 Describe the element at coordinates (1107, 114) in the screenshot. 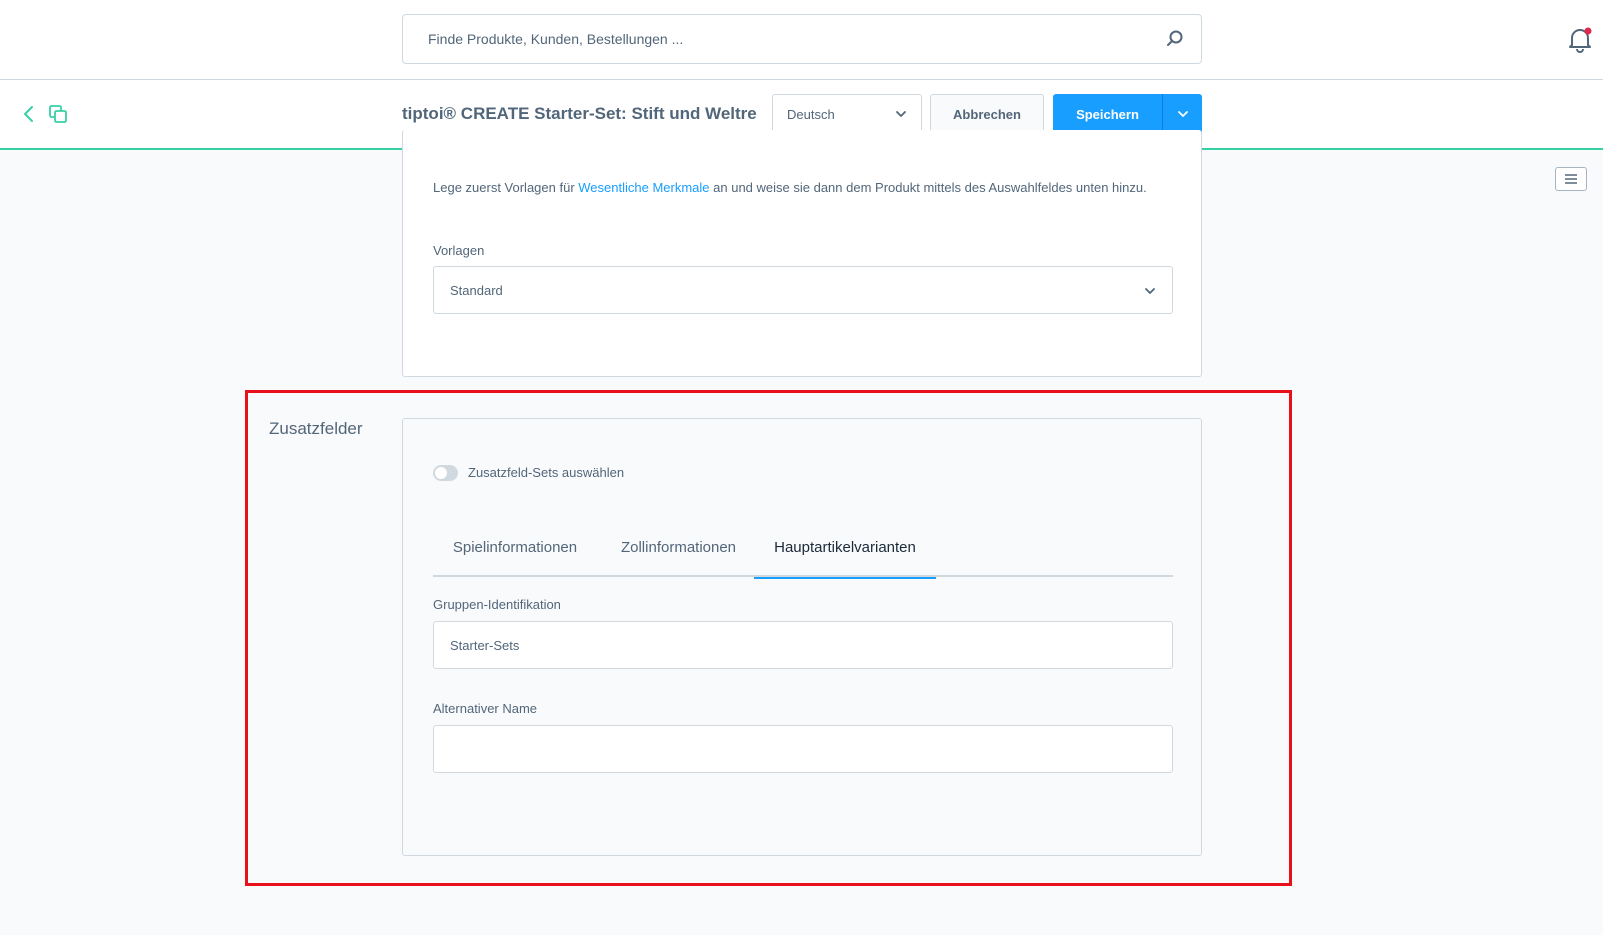

I see `save-button: Speichern` at that location.